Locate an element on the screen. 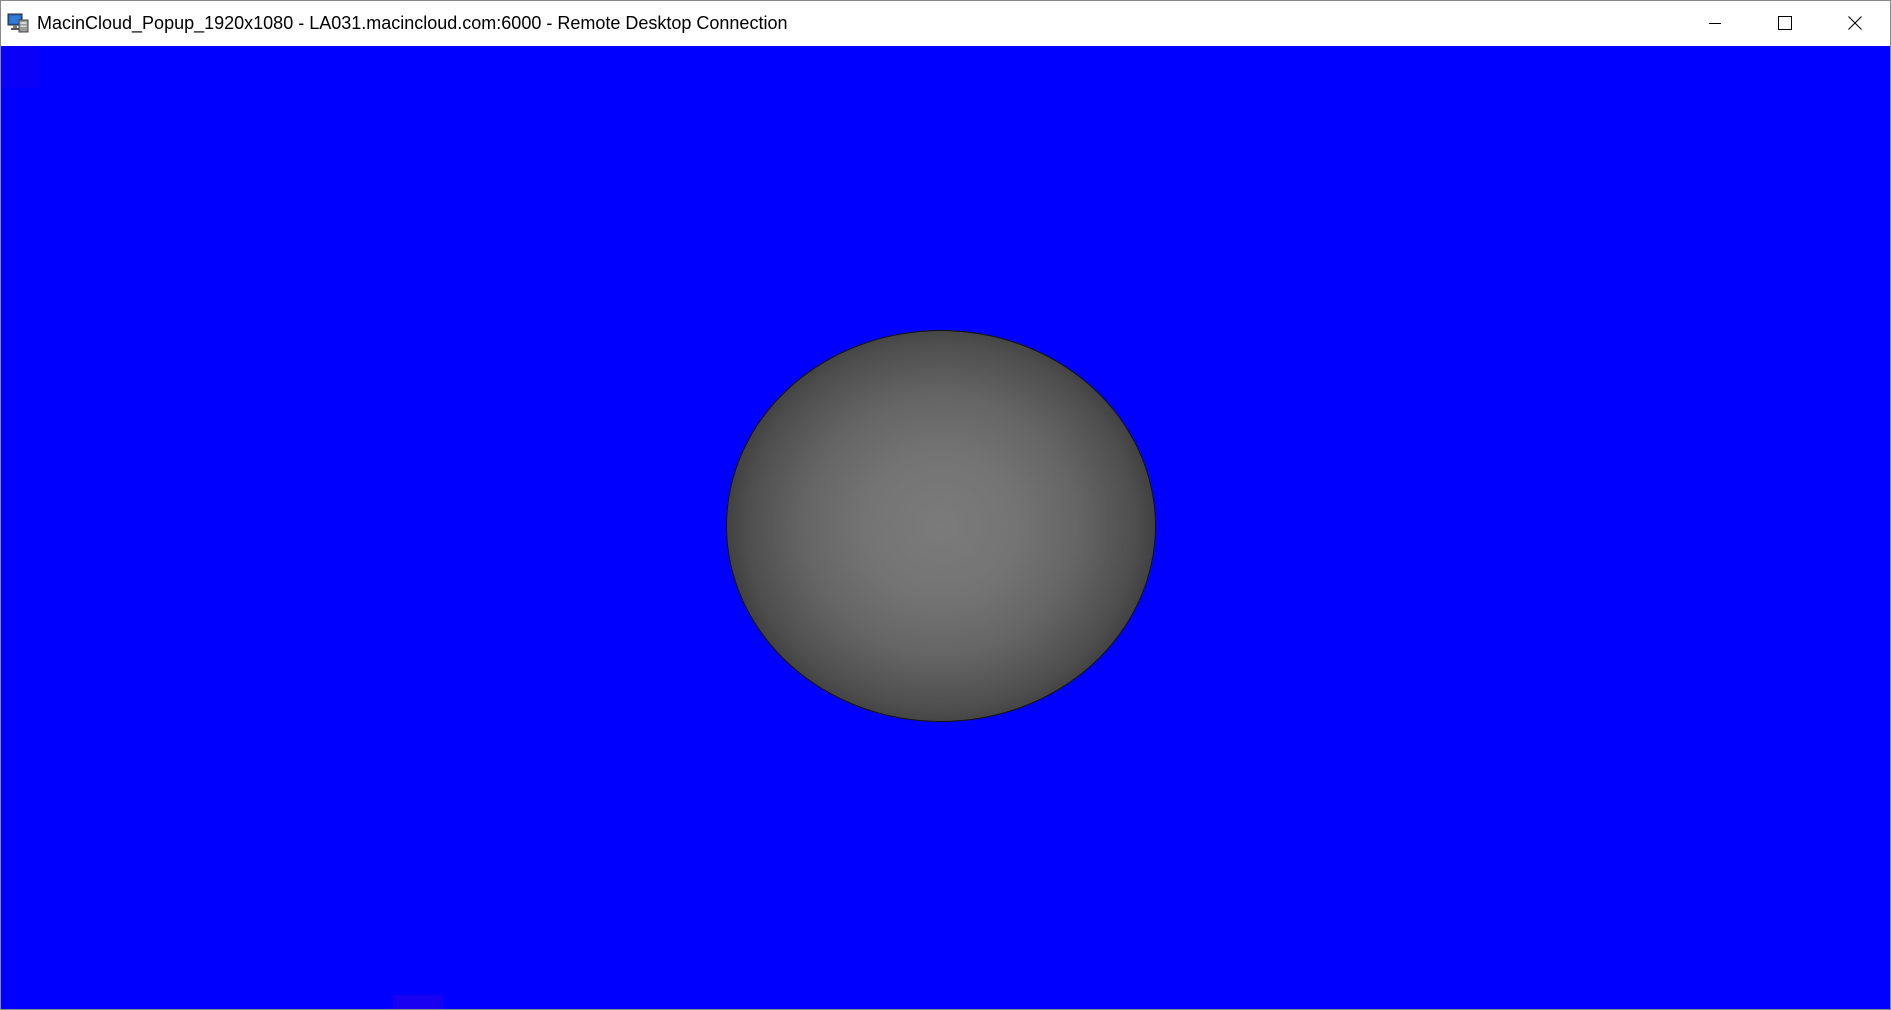 The image size is (1891, 1010). maximize-button is located at coordinates (1785, 23).